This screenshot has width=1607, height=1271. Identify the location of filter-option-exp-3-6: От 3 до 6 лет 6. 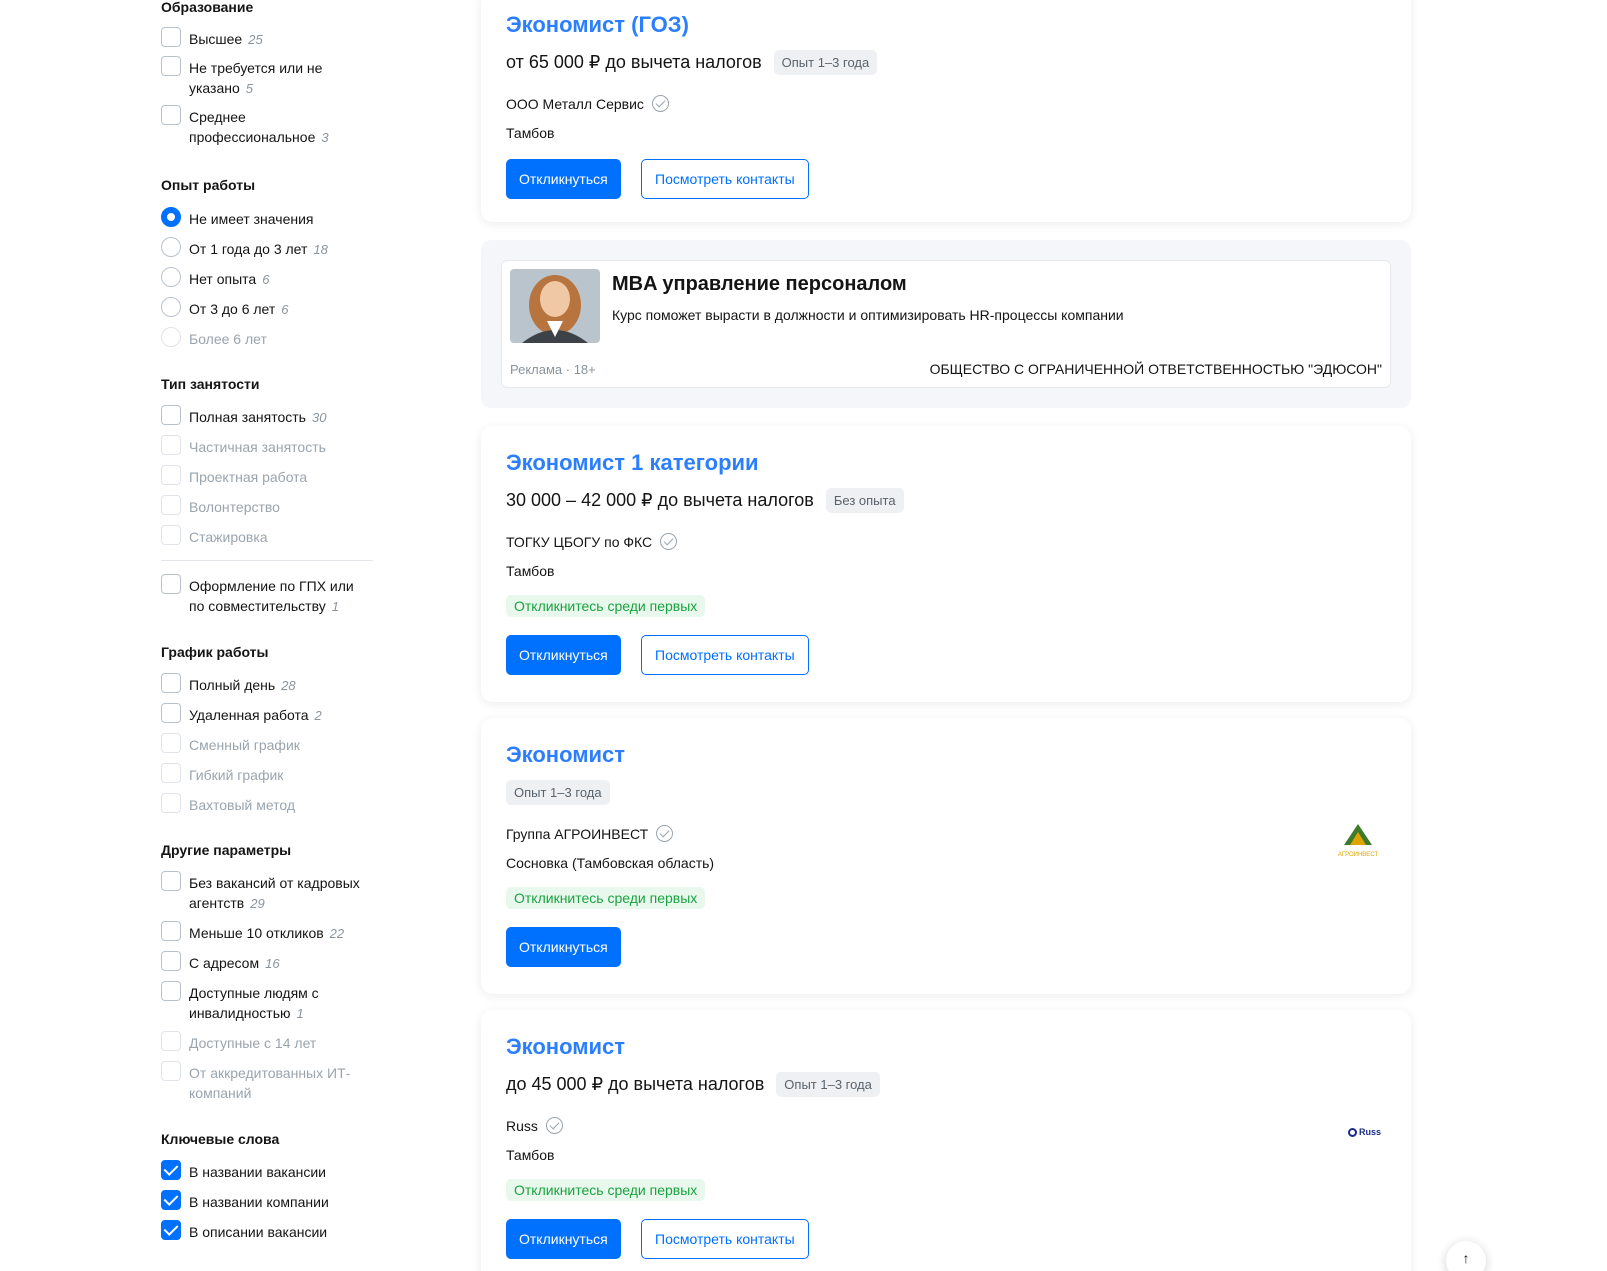
(268, 308).